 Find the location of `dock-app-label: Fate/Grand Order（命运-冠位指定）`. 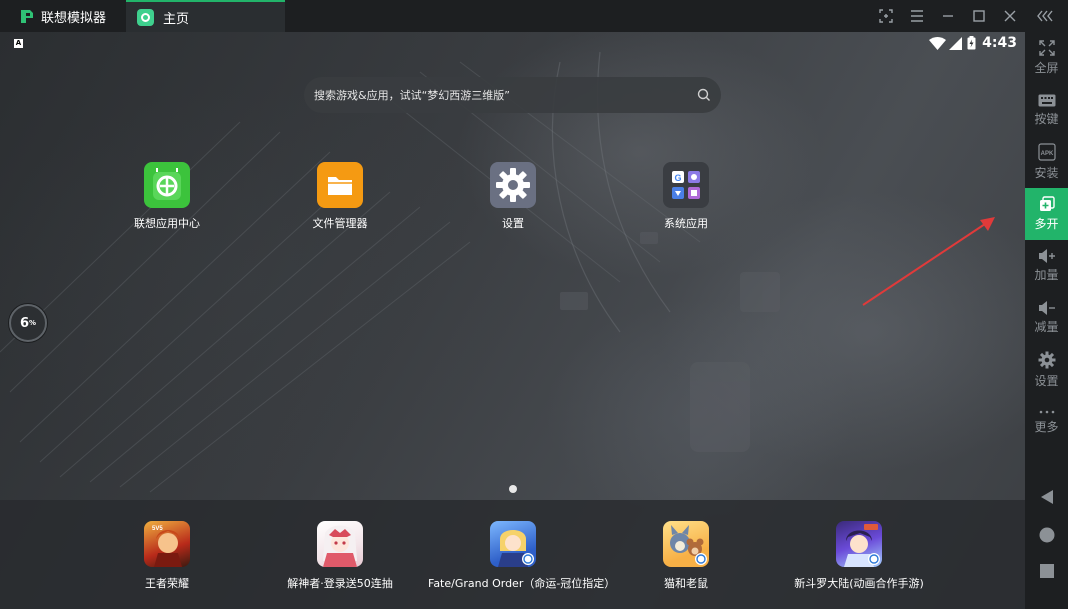

dock-app-label: Fate/Grand Order（命运-冠位指定） is located at coordinates (522, 583).